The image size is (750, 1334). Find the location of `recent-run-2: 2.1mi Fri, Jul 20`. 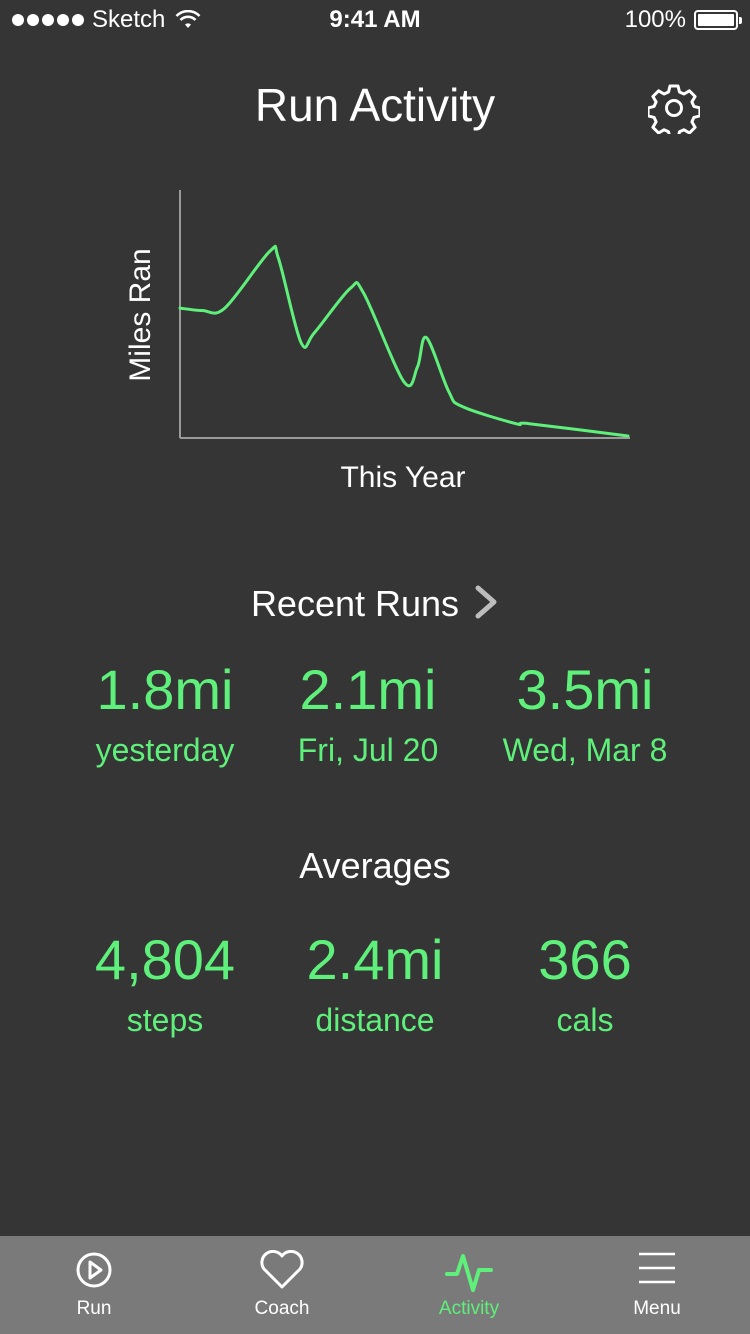

recent-run-2: 2.1mi Fri, Jul 20 is located at coordinates (368, 714).